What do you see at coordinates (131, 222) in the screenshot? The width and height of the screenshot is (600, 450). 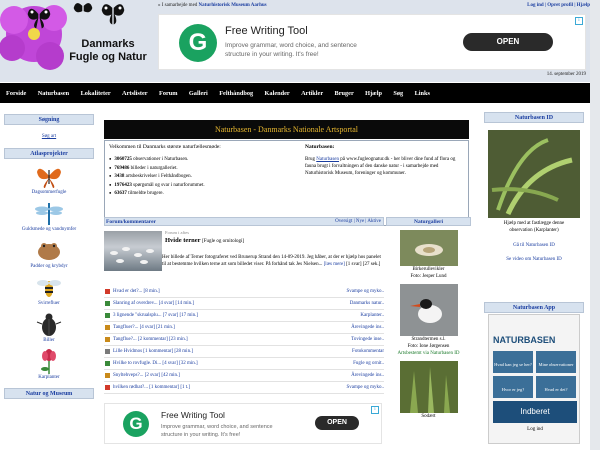 I see `forum-title: Forum/kommentarer` at bounding box center [131, 222].